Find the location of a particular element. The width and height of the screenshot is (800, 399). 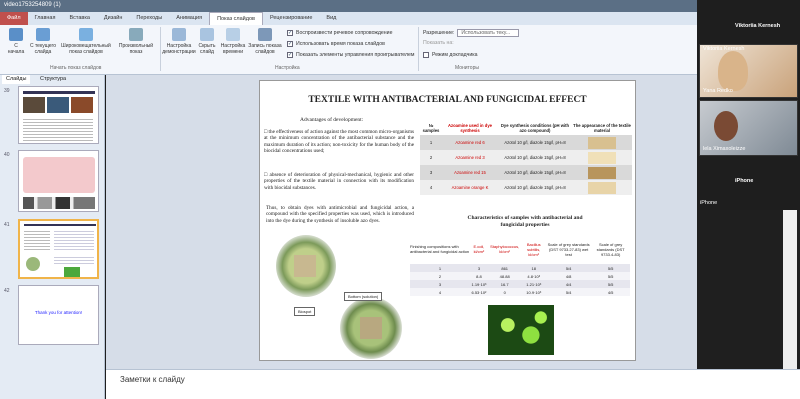

participant-video: Viktoriia Kernesh Yana Redko is located at coordinates (748, 71).